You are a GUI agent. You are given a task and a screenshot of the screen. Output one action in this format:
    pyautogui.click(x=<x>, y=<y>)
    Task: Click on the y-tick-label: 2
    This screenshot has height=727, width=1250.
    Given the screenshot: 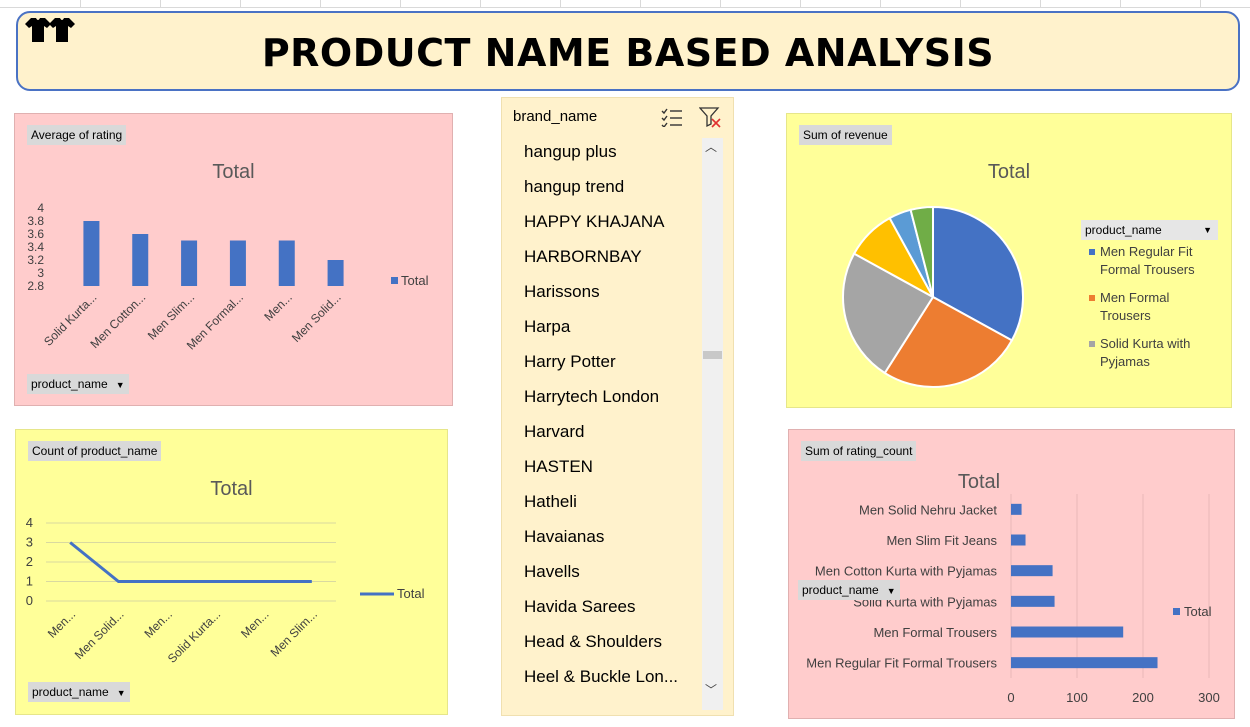 What is the action you would take?
    pyautogui.click(x=29, y=561)
    